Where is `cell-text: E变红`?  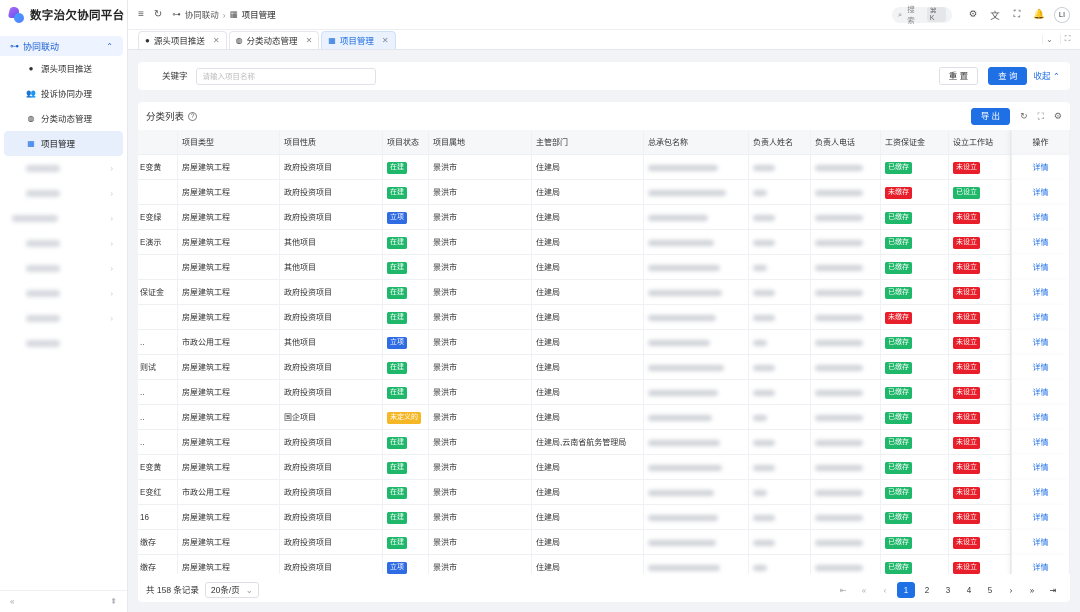 cell-text: E变红 is located at coordinates (151, 492).